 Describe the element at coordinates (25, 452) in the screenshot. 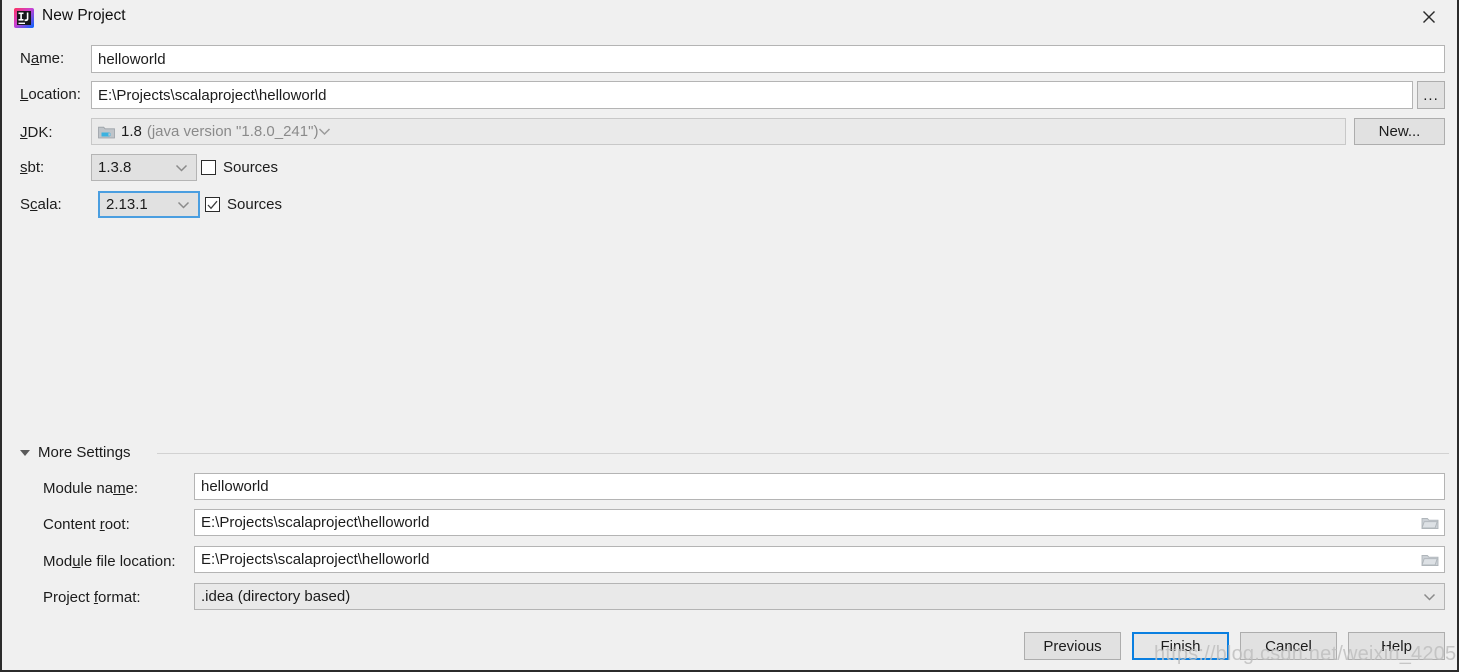

I see `triangle-down-icon` at that location.